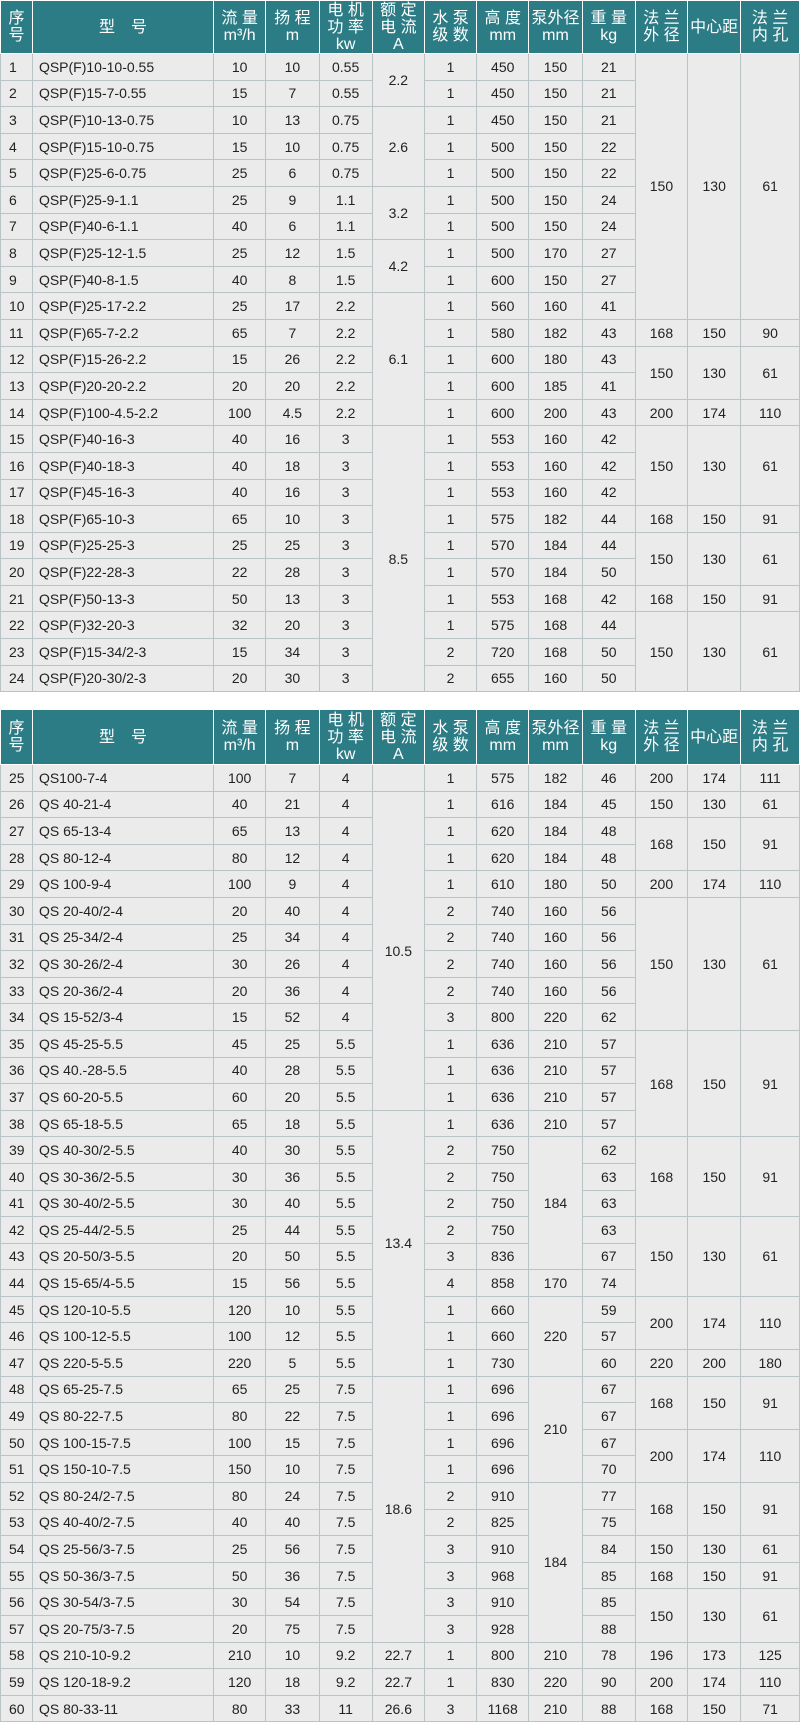  What do you see at coordinates (608, 465) in the screenshot?
I see `cell-weight: 42` at bounding box center [608, 465].